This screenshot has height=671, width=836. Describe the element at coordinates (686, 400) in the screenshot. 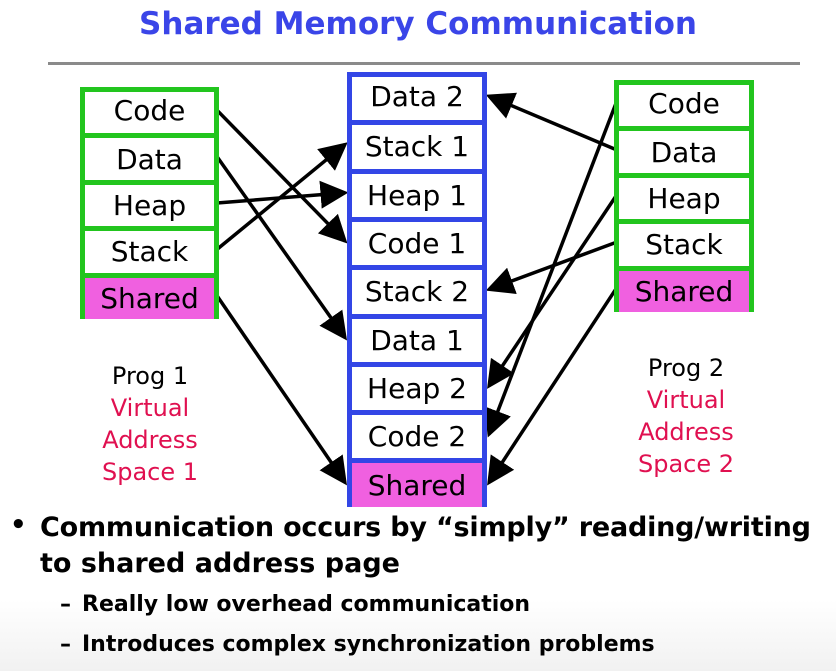

I see `prog2-vas-line1: Virtual` at that location.